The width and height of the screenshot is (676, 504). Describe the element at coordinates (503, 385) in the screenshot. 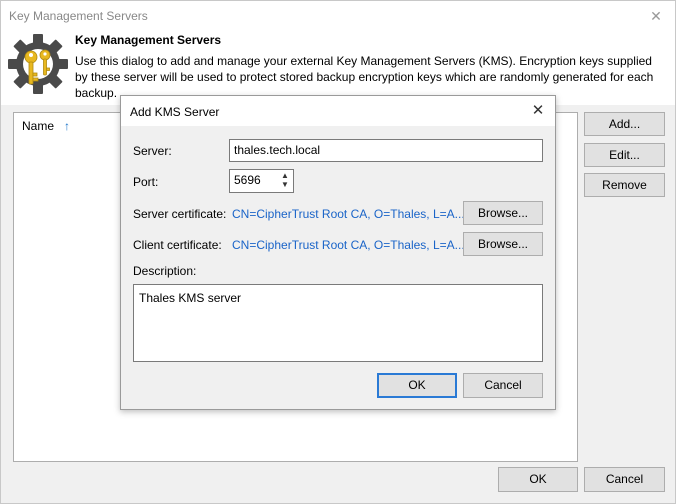

I see `dialog-cancel-button: Cancel` at that location.